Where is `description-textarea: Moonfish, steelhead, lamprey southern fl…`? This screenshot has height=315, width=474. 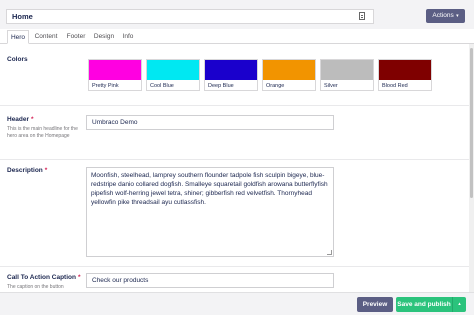
description-textarea: Moonfish, steelhead, lamprey southern fl… is located at coordinates (210, 212).